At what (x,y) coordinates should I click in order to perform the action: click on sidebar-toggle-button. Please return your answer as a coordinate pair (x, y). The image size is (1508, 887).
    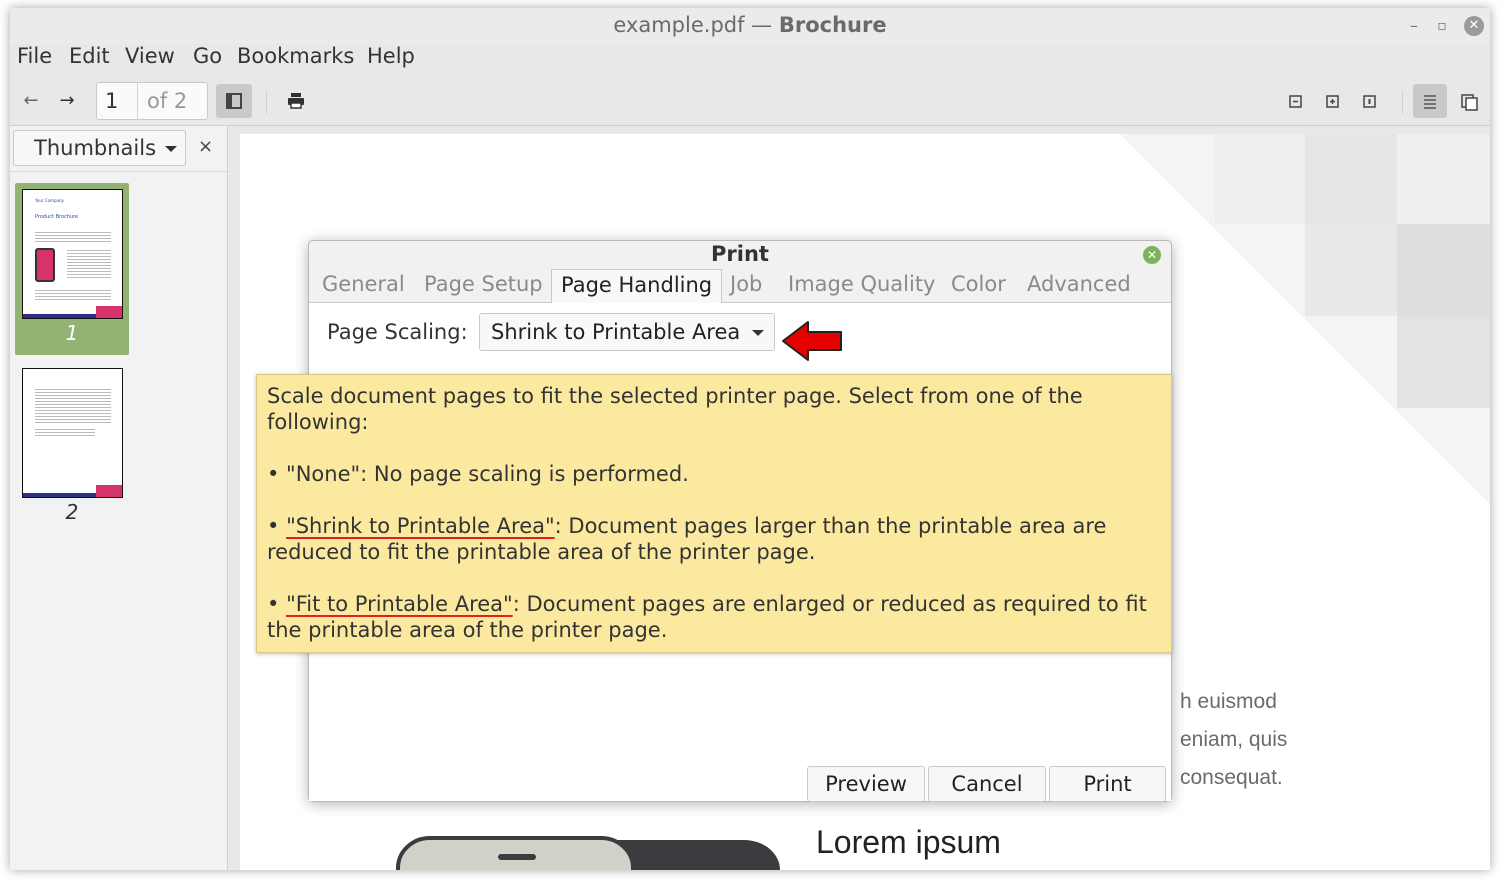
    Looking at the image, I should click on (234, 101).